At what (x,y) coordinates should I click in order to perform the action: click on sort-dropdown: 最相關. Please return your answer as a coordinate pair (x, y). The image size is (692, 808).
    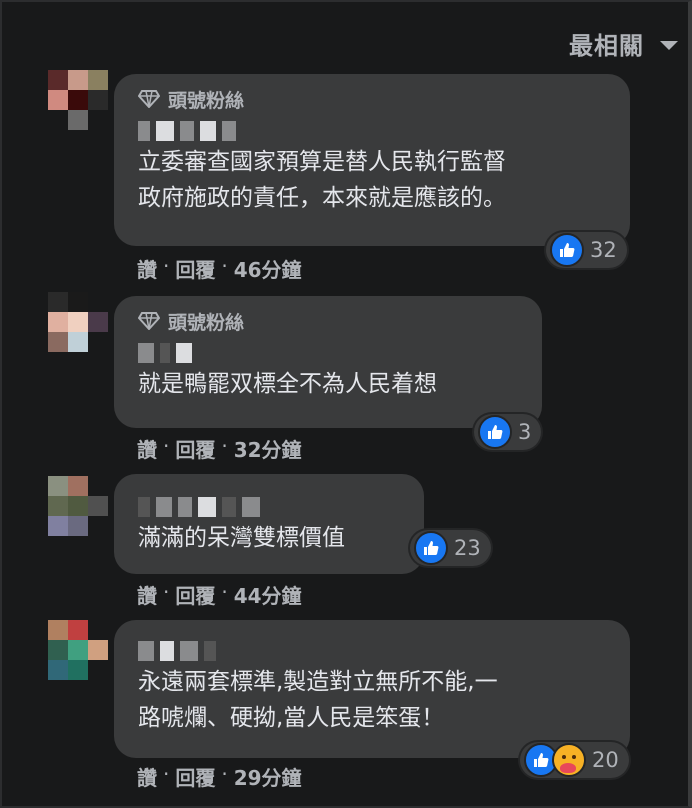
    Looking at the image, I should click on (623, 43).